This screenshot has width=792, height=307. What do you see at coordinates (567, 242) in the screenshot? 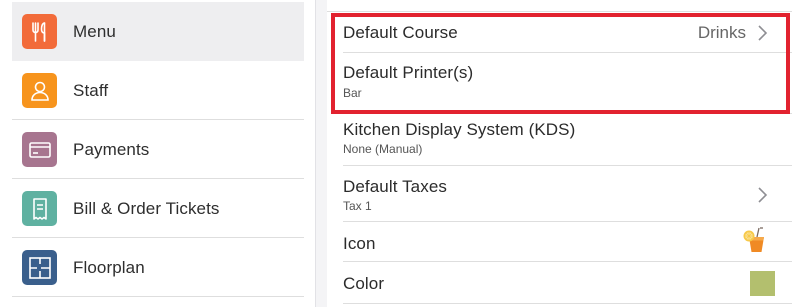
I see `icon-row: Icon` at bounding box center [567, 242].